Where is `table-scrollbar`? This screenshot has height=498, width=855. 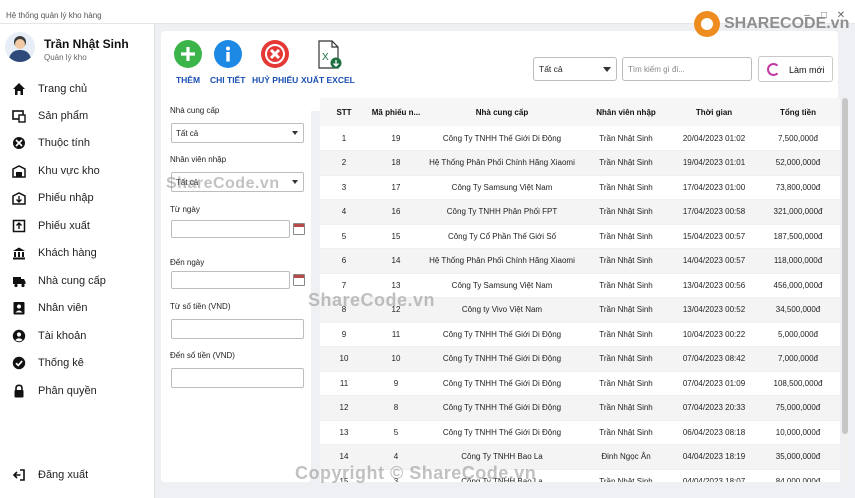
table-scrollbar is located at coordinates (845, 290).